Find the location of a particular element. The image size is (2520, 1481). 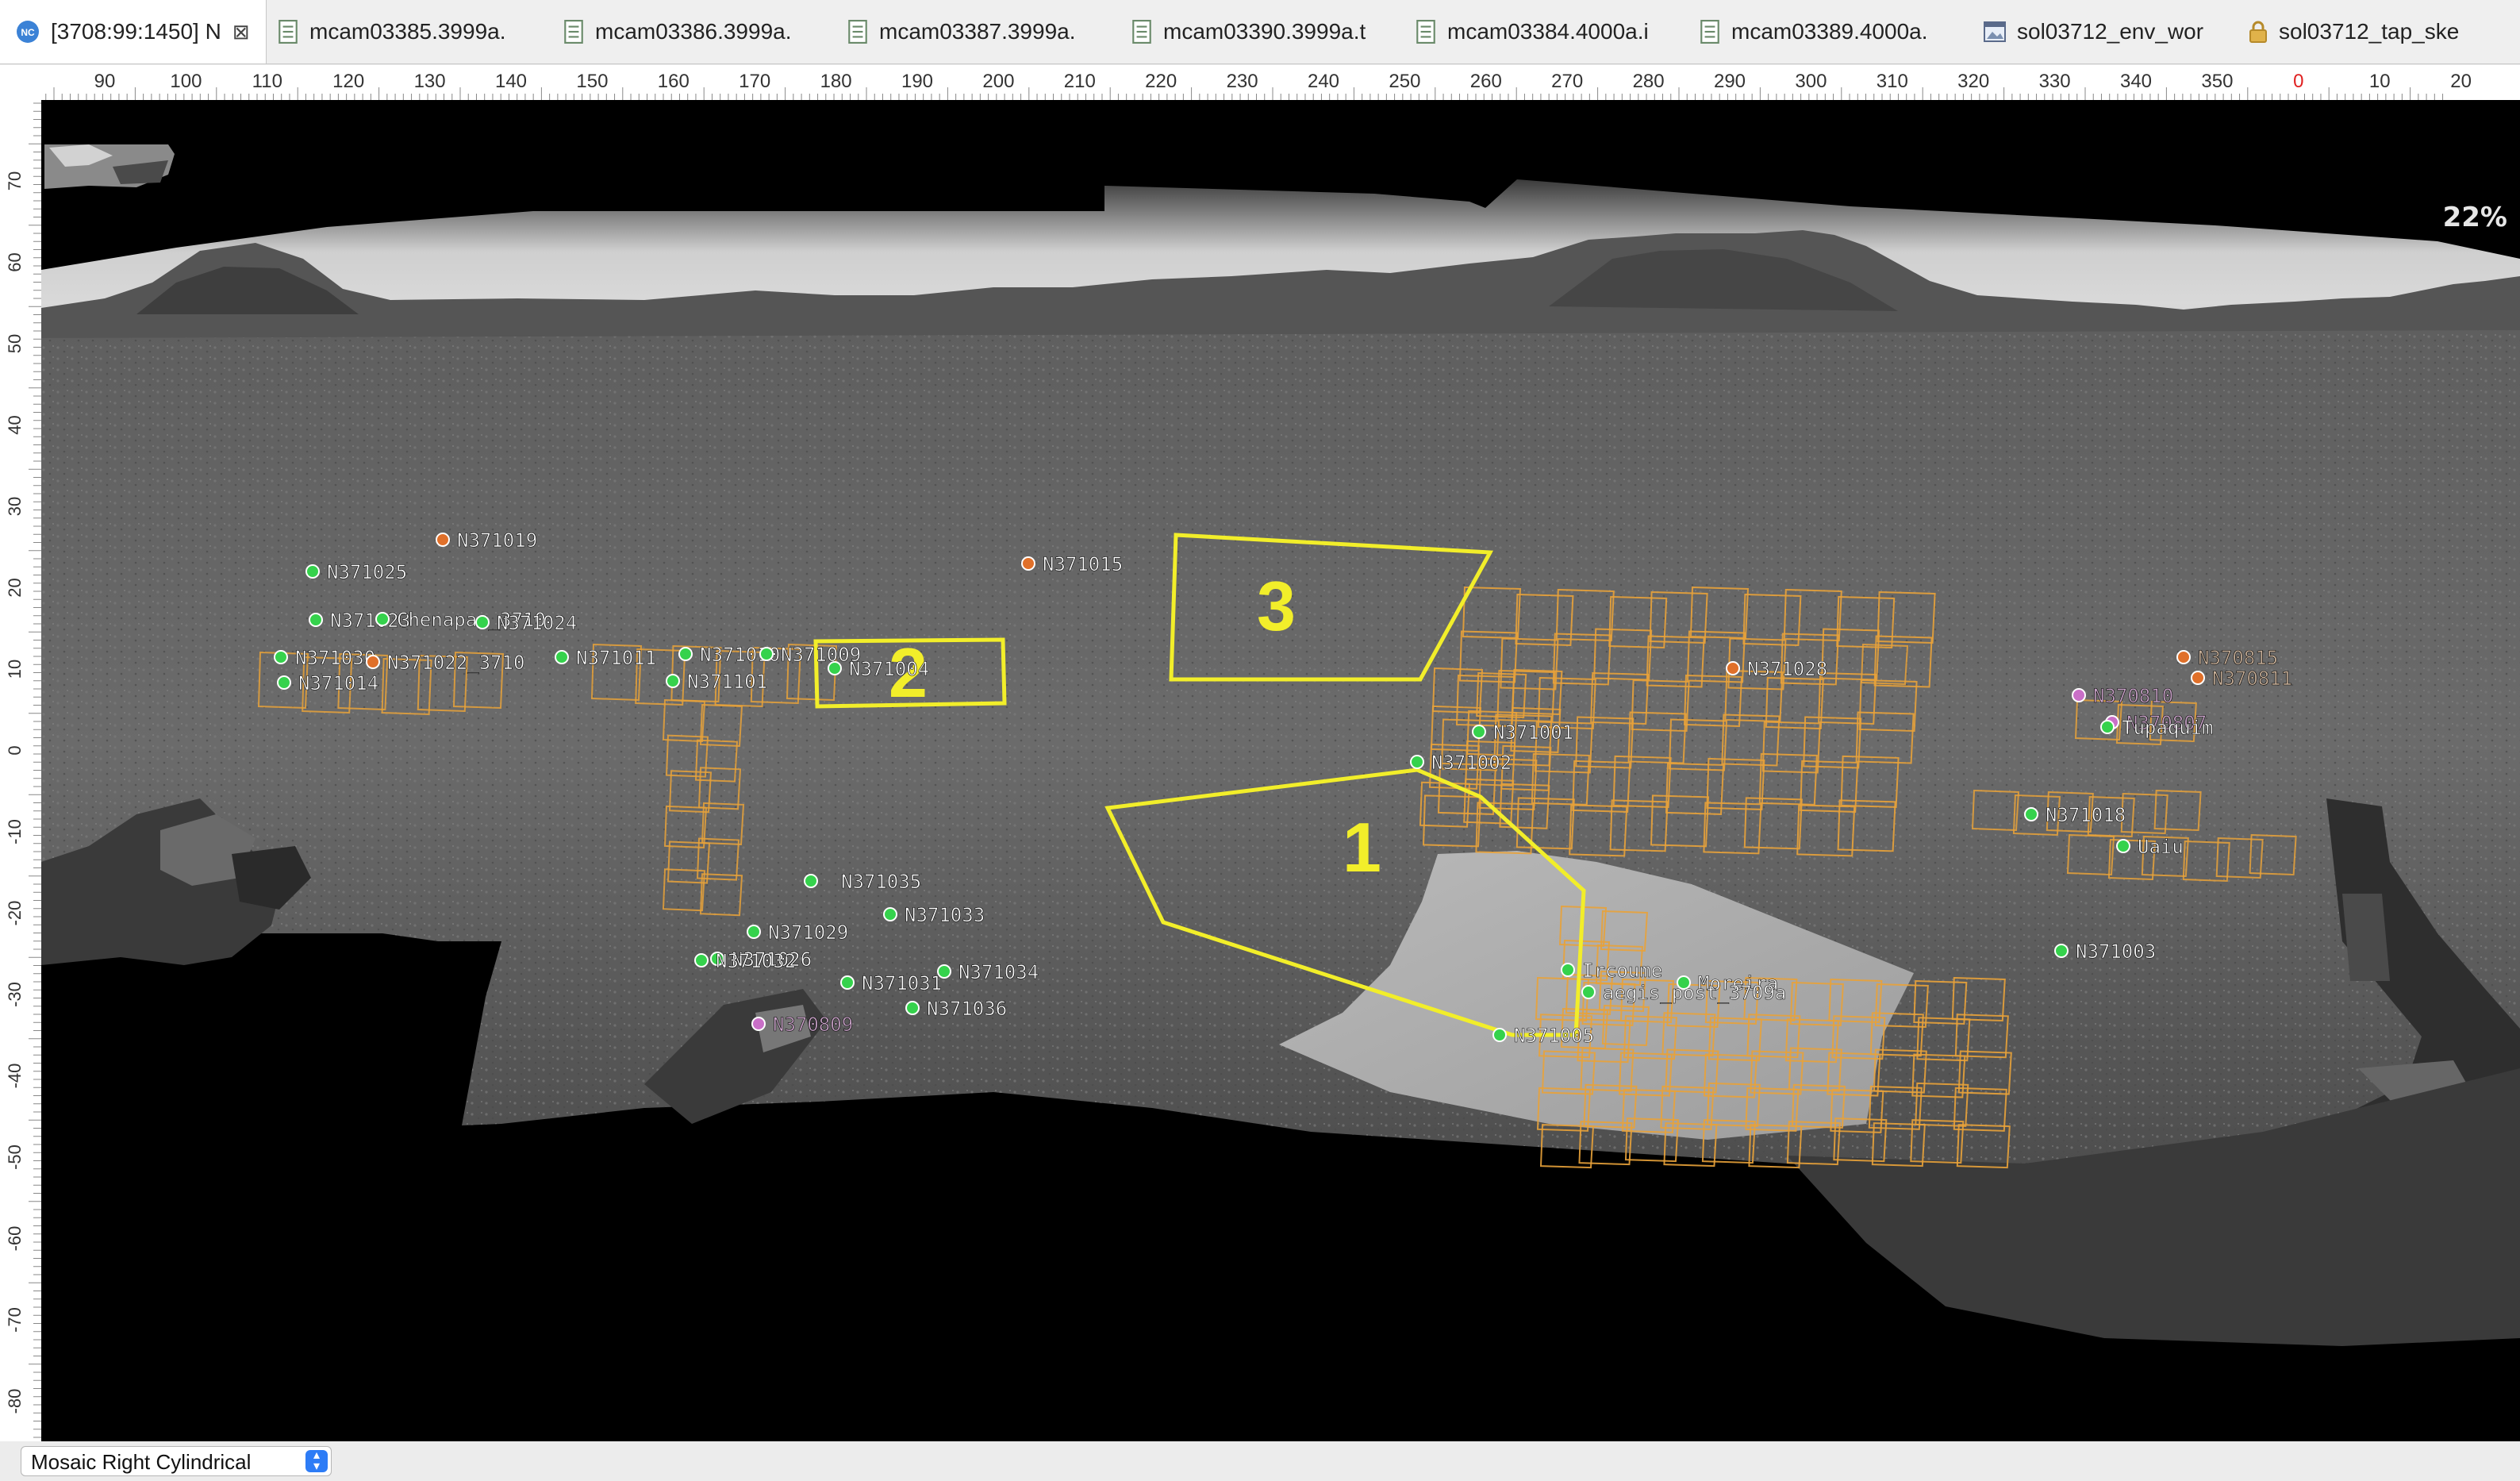

lock-icon is located at coordinates (2258, 32).